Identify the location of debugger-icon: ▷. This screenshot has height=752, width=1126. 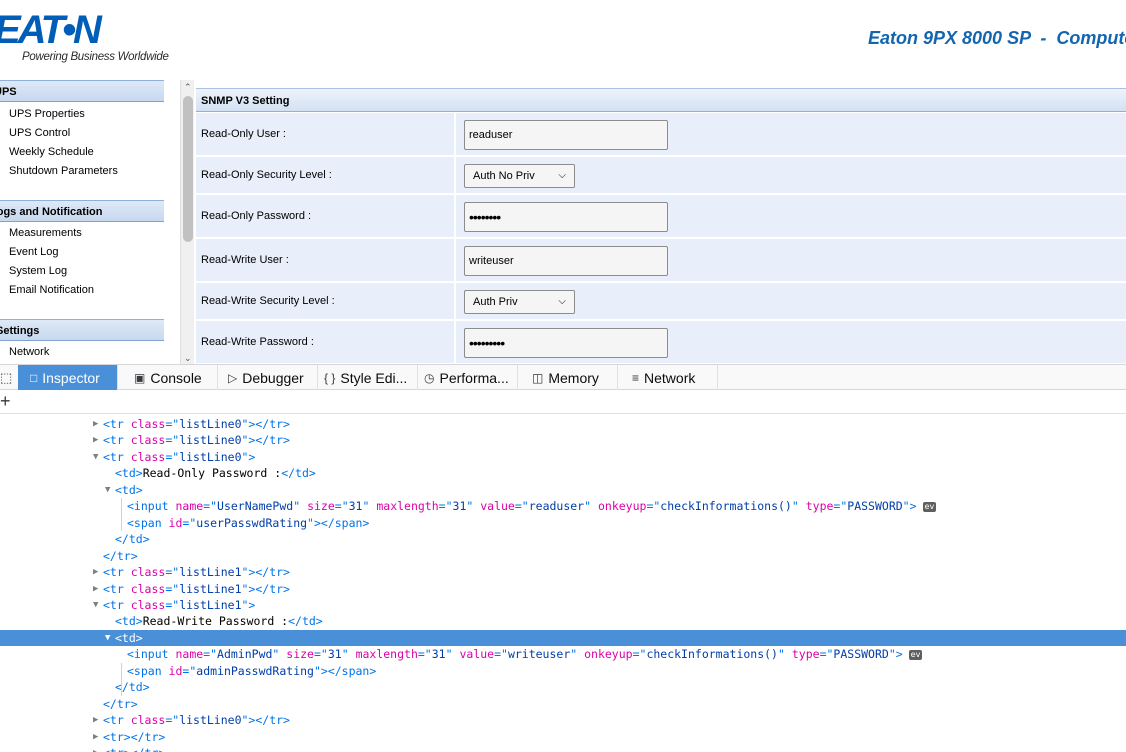
(233, 377).